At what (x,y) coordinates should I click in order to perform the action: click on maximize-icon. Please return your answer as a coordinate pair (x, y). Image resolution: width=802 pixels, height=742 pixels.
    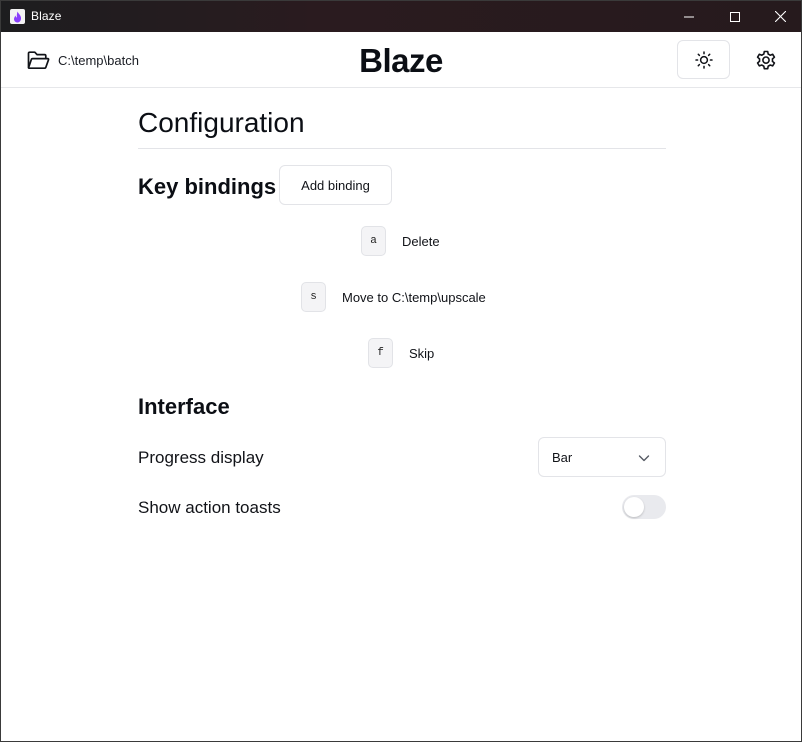
    Looking at the image, I should click on (735, 16).